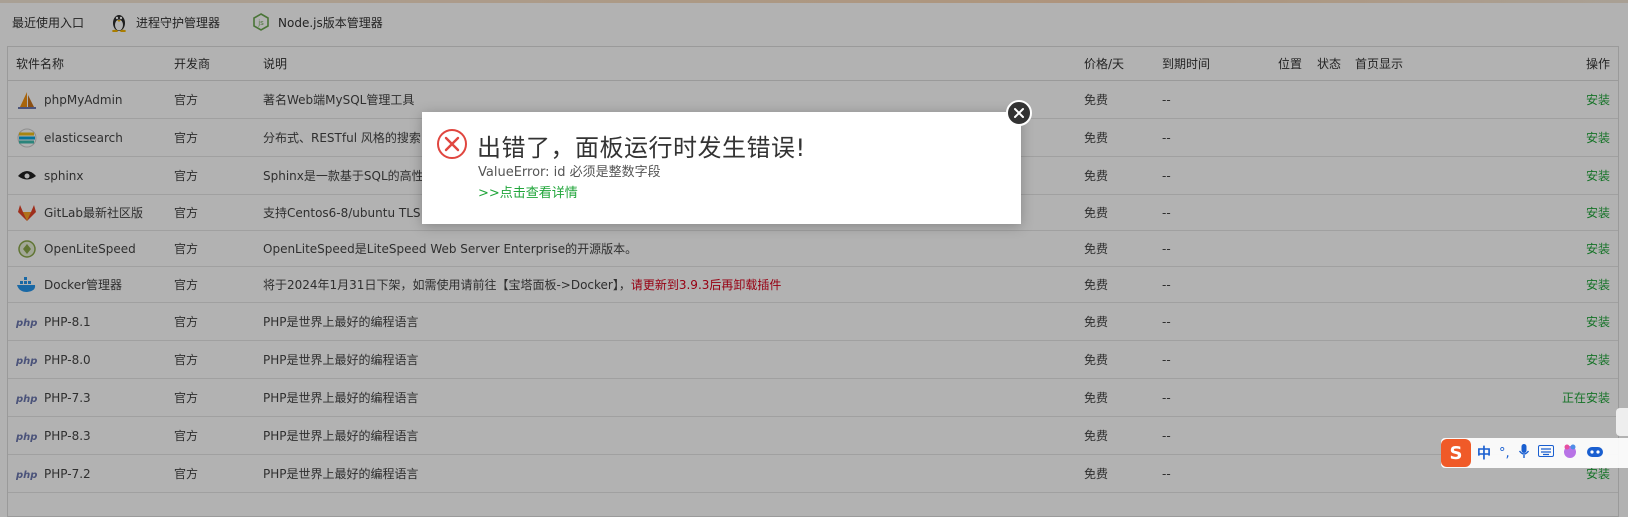 This screenshot has width=1628, height=517. I want to click on robot-icon, so click(1595, 453).